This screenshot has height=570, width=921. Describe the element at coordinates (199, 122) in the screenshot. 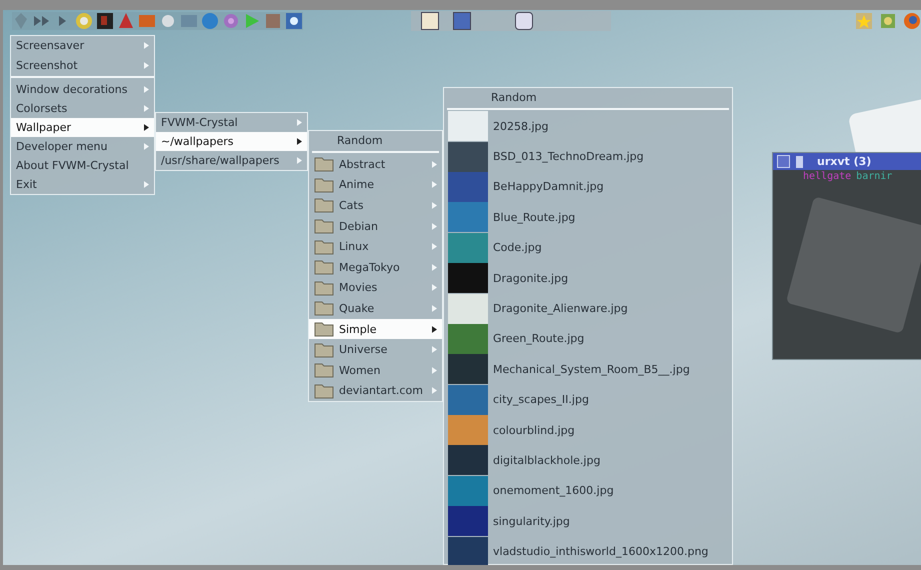

I see `menu-item-label: FVWM-Crystal` at that location.